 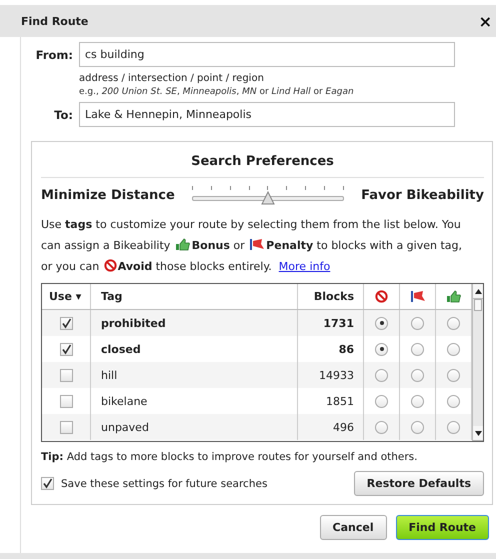 What do you see at coordinates (331, 296) in the screenshot?
I see `column-header: Blocks` at bounding box center [331, 296].